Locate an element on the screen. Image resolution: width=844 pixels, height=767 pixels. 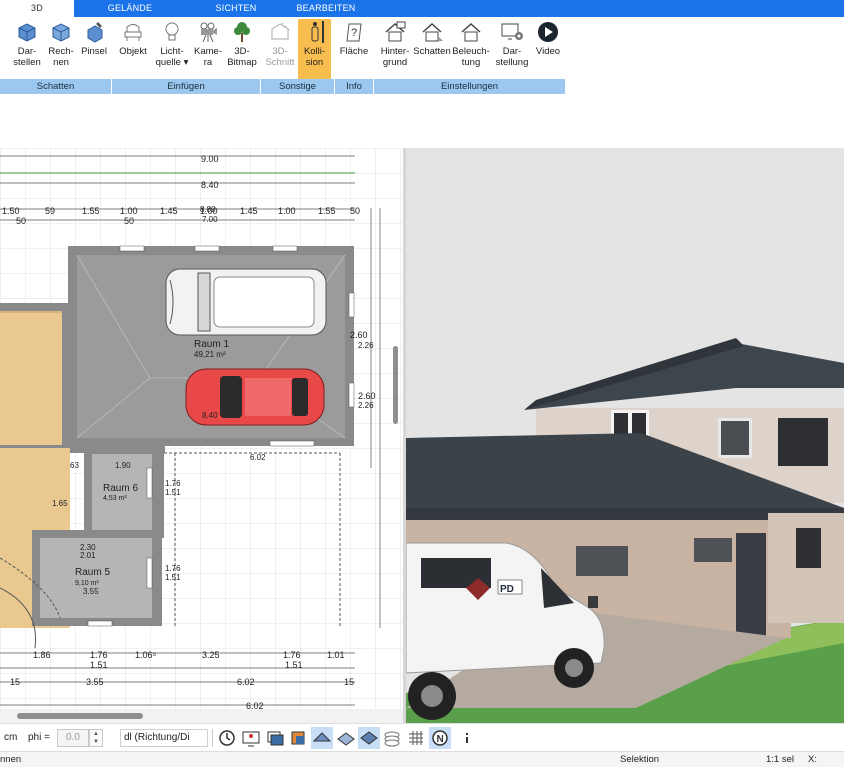
tab-3d: 3D is located at coordinates (37, 8).